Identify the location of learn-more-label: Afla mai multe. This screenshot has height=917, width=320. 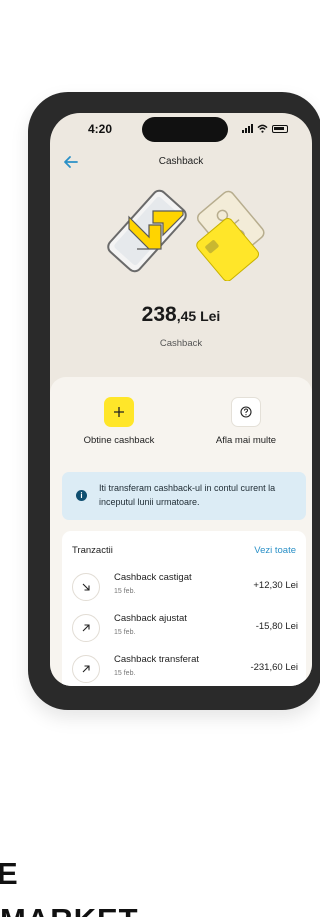
(246, 440).